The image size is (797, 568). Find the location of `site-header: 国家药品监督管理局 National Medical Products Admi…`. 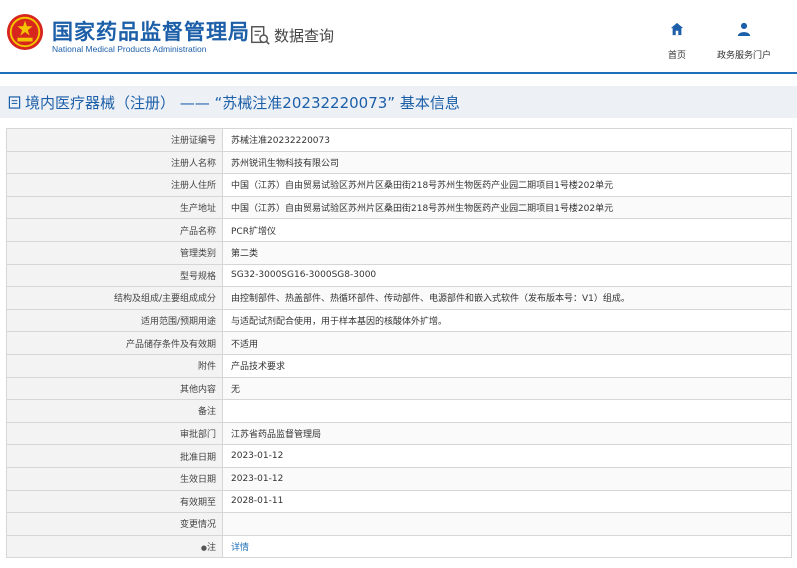

site-header: 国家药品监督管理局 National Medical Products Admi… is located at coordinates (398, 37).